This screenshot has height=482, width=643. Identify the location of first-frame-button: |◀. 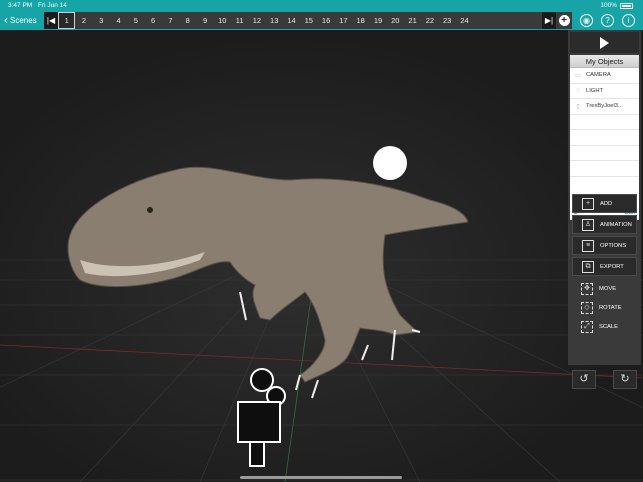
(51, 20).